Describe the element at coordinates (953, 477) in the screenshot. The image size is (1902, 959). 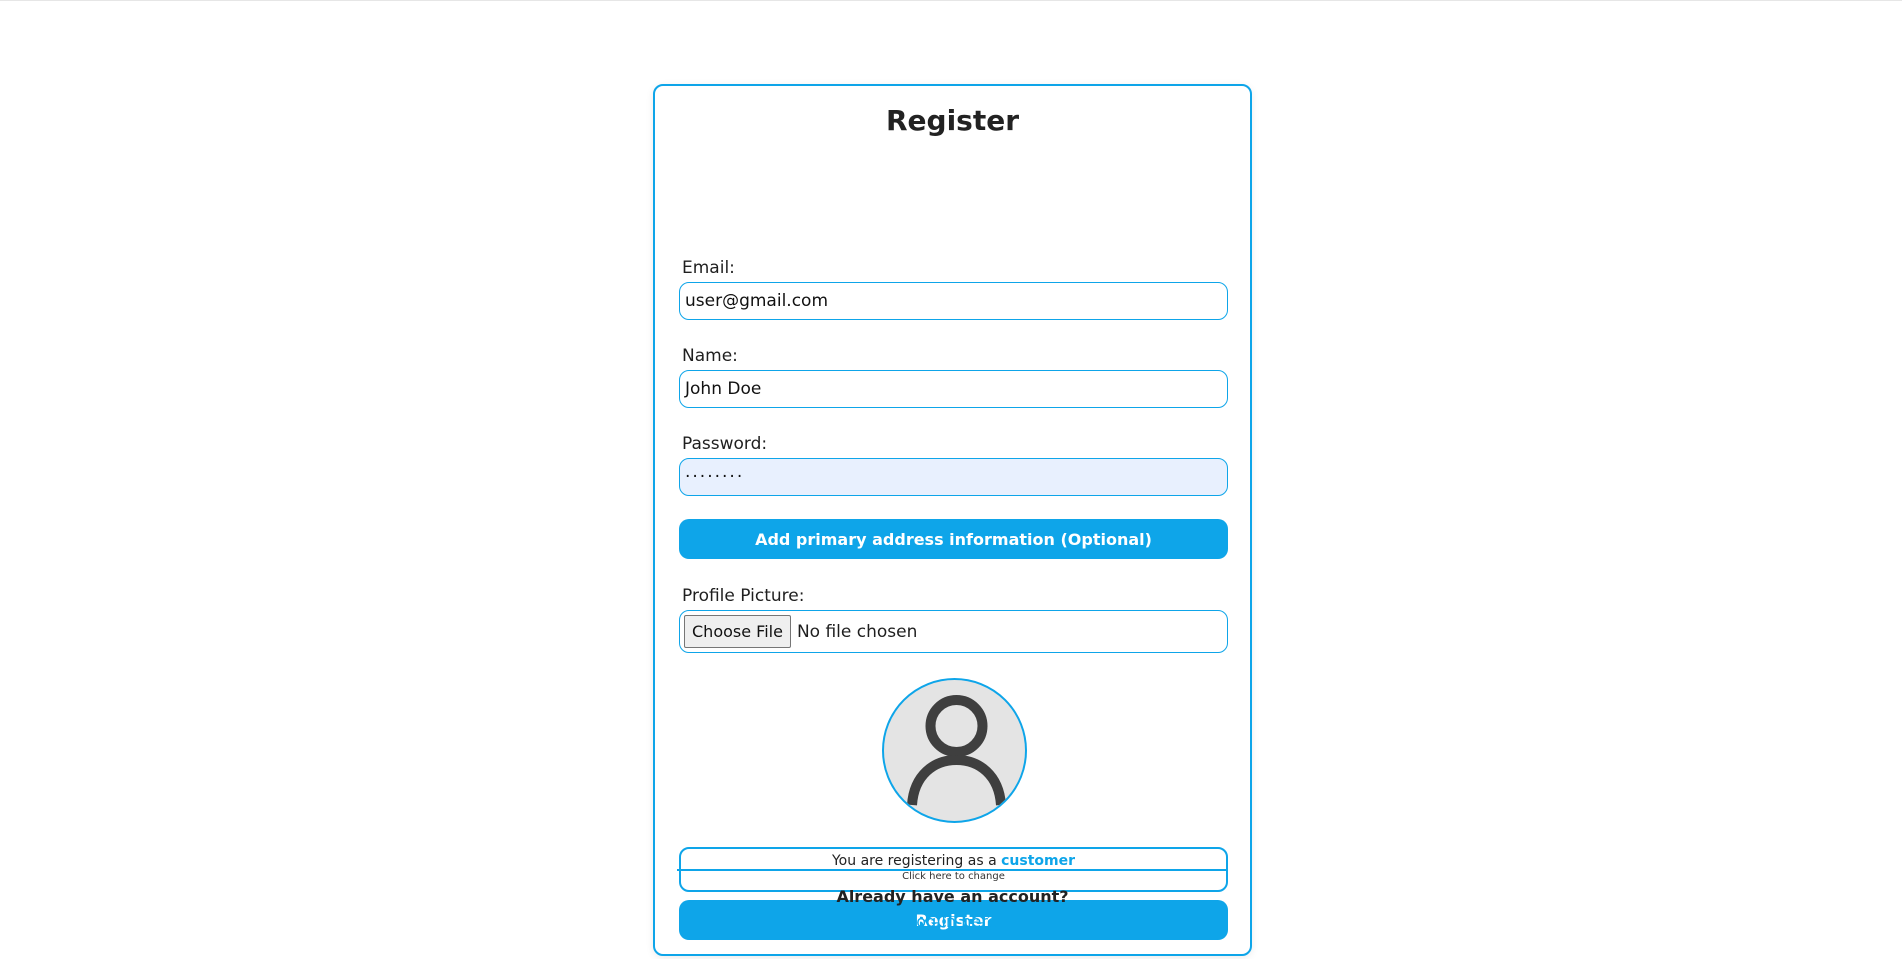
I see `password-field: ········` at that location.